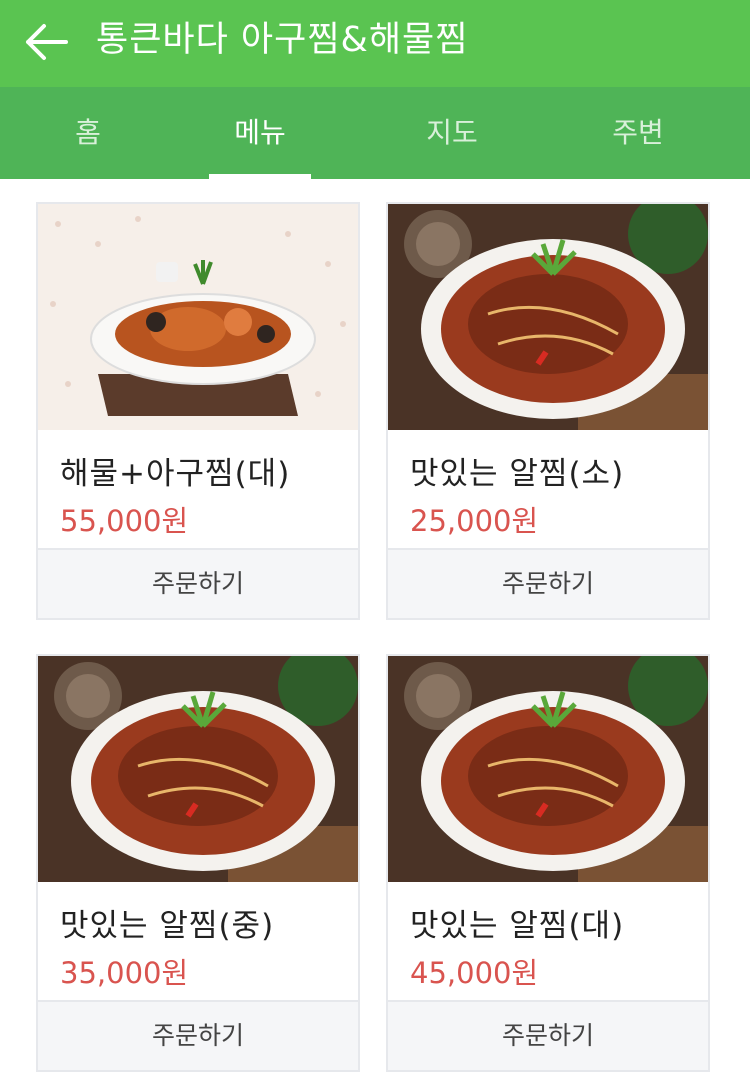  What do you see at coordinates (260, 133) in the screenshot?
I see `tab-menu: 메뉴` at bounding box center [260, 133].